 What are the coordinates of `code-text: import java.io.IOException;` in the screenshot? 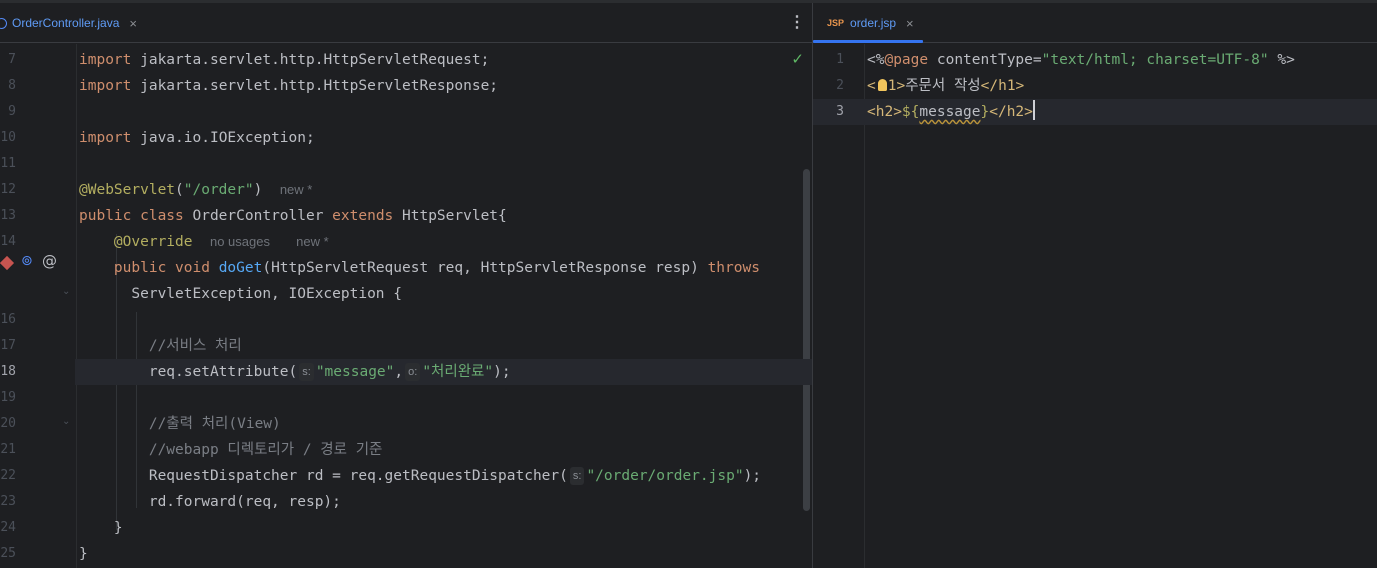 It's located at (197, 138).